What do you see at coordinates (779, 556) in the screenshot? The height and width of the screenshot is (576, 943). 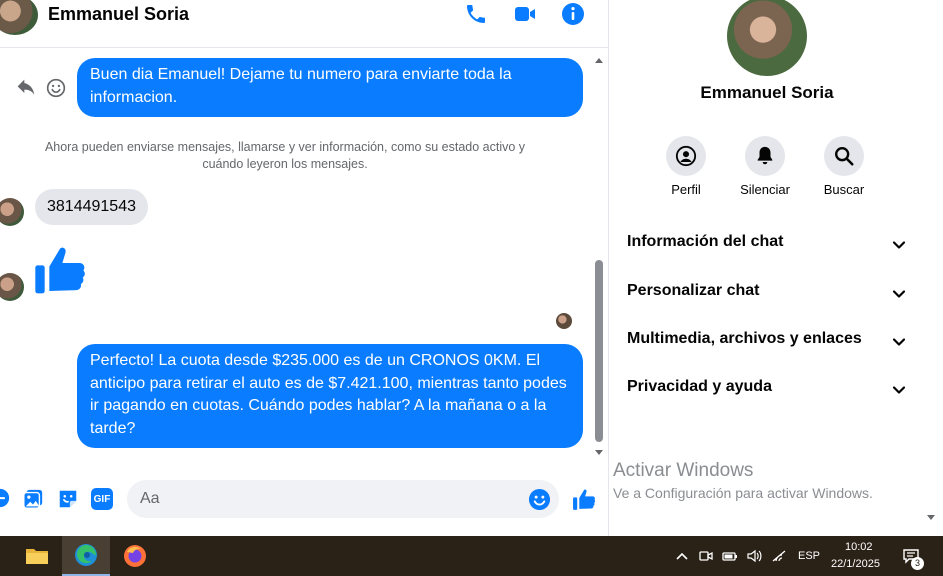 I see `wifi-icon` at bounding box center [779, 556].